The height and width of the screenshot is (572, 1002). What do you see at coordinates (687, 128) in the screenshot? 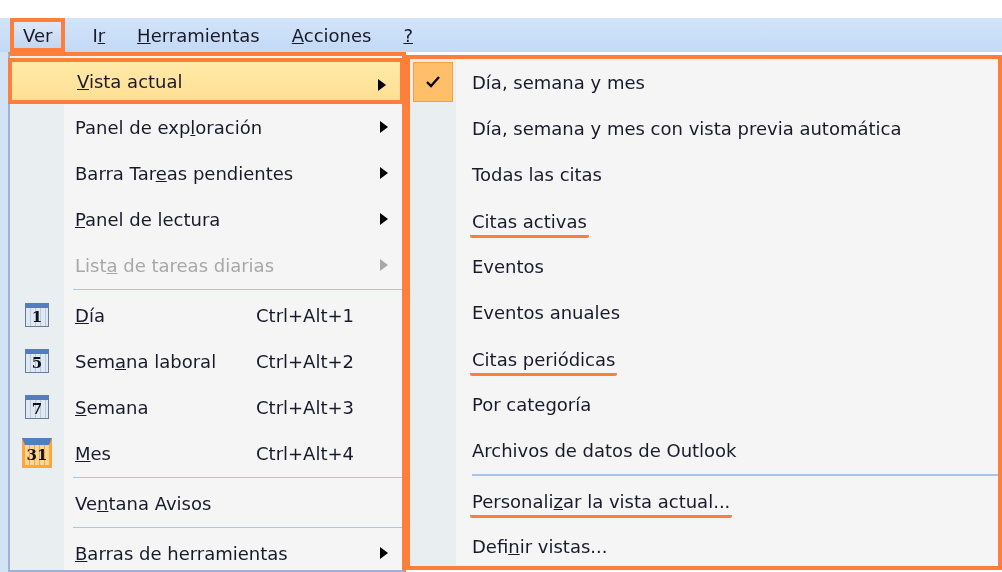
I see `item-label: Día, semana y mes con vista previa automática` at bounding box center [687, 128].